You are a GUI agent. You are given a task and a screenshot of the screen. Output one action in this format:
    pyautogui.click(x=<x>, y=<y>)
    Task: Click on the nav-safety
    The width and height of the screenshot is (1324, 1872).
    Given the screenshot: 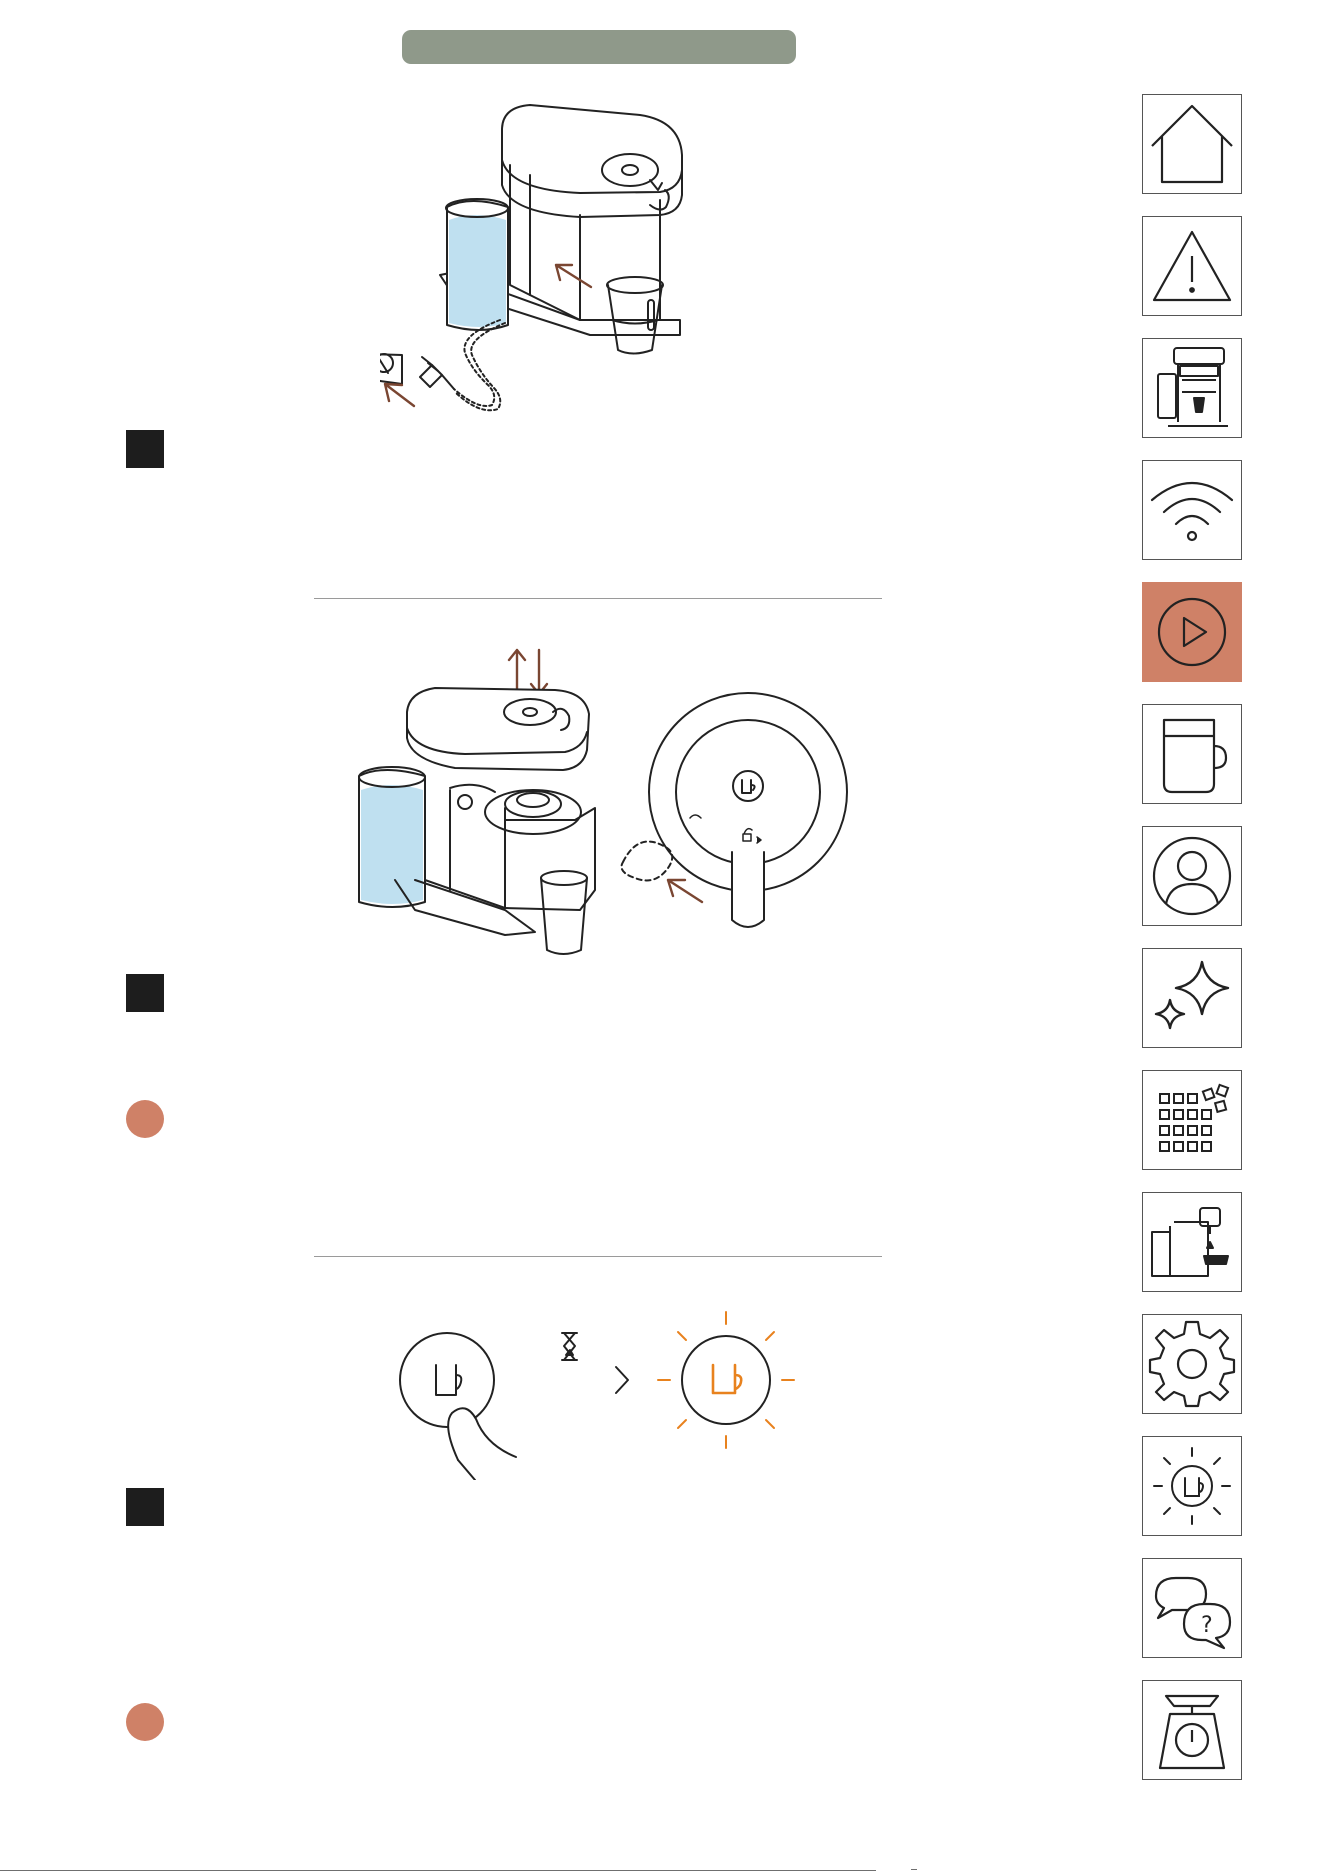 What is the action you would take?
    pyautogui.click(x=1192, y=266)
    